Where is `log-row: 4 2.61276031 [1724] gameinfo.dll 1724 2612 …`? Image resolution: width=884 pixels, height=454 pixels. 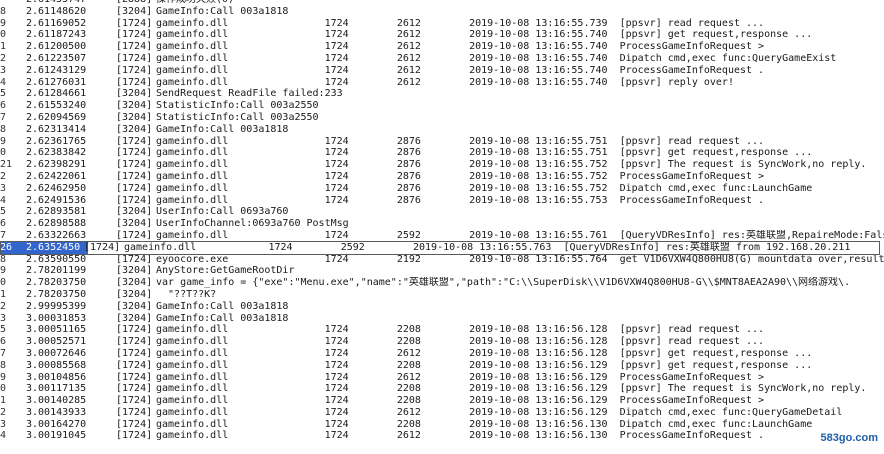
log-row: 4 2.61276031 [1724] gameinfo.dll 1724 2612 … is located at coordinates (442, 83).